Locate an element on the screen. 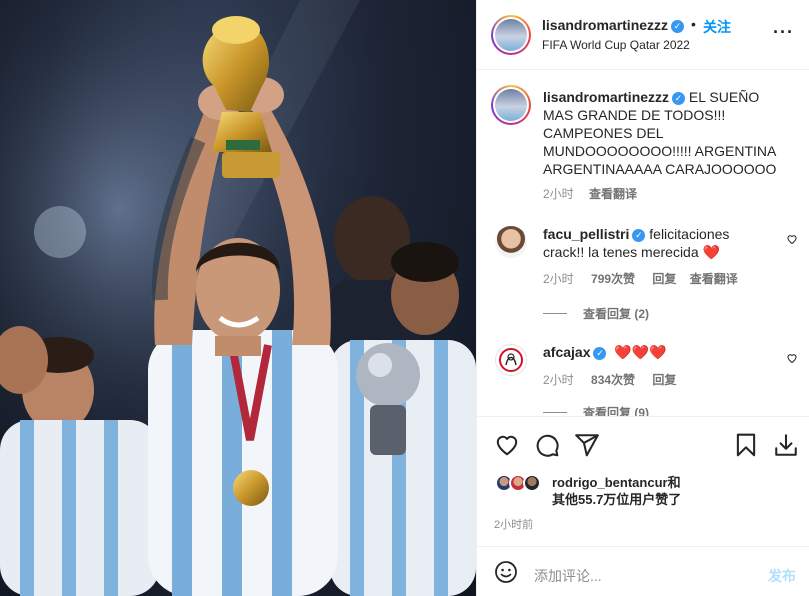  share-icon is located at coordinates (587, 445).